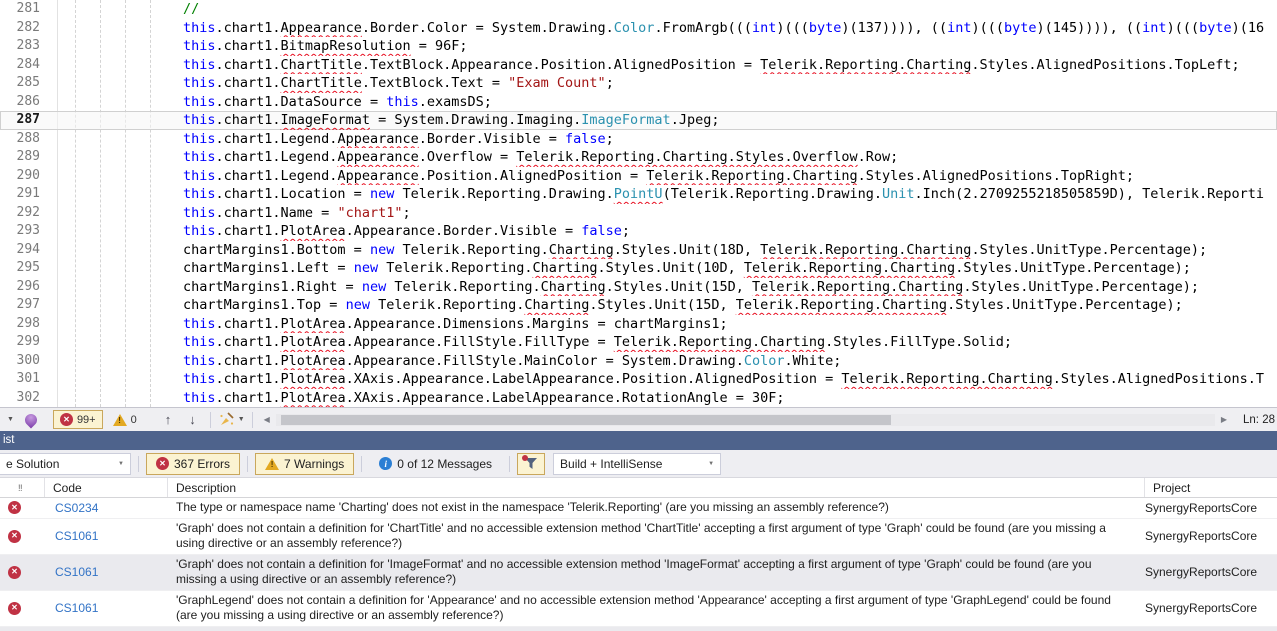 This screenshot has height=631, width=1277. Describe the element at coordinates (28, 397) in the screenshot. I see `line-number: 302` at that location.